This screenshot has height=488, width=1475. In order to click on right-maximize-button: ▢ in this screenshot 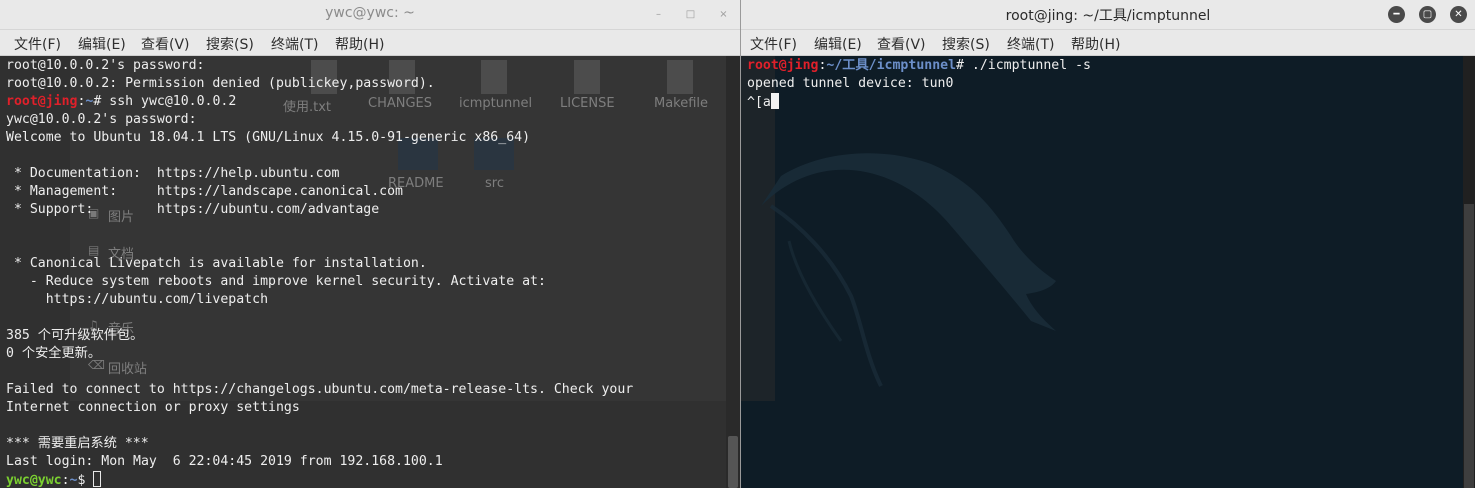, I will do `click(1427, 14)`.